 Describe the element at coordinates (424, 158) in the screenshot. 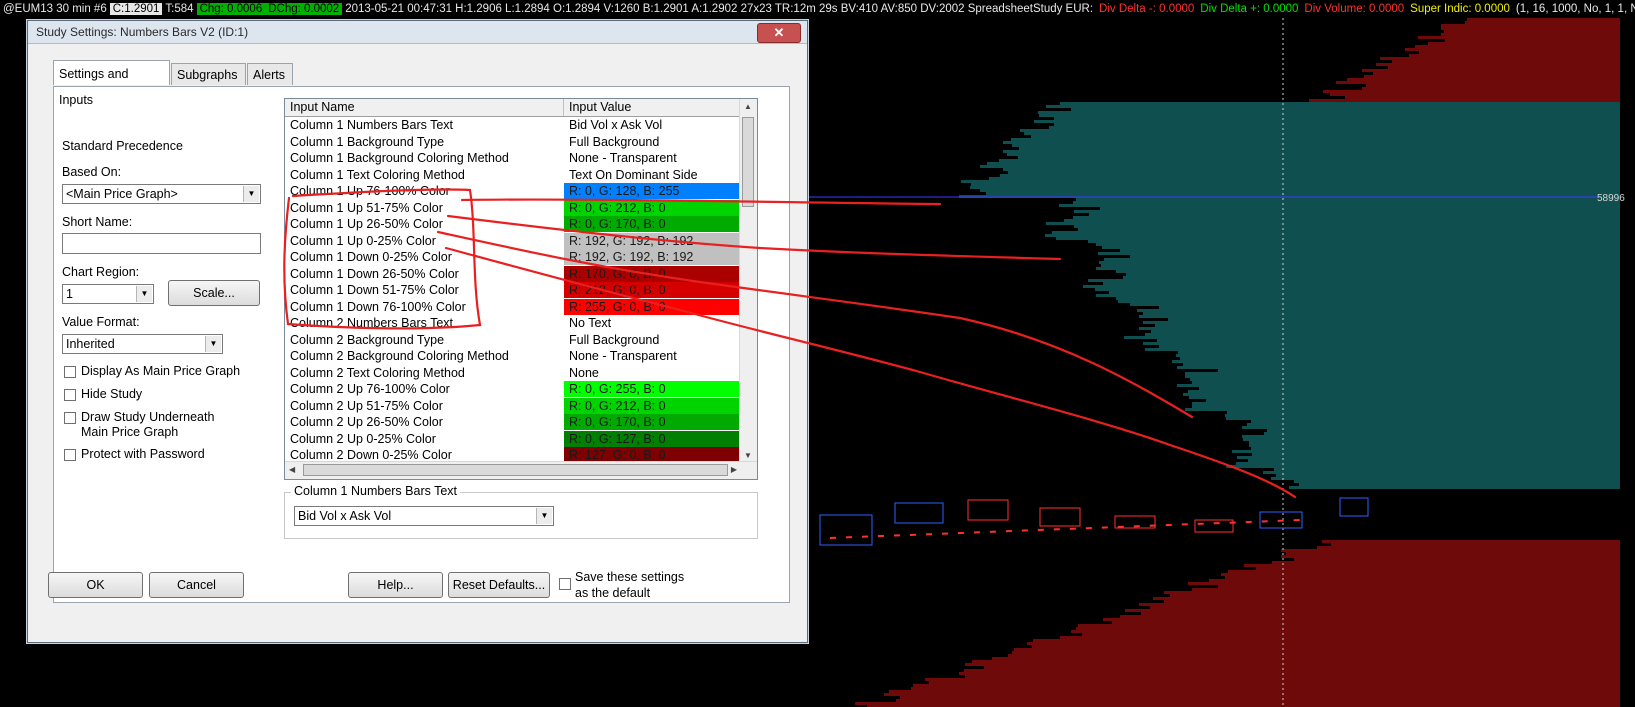

I see `input-name-cell: Column 1 Background Coloring Method` at that location.